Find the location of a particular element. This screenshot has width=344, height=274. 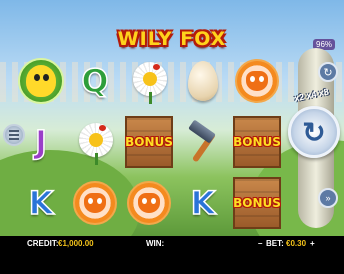

menu-button is located at coordinates (14, 135).